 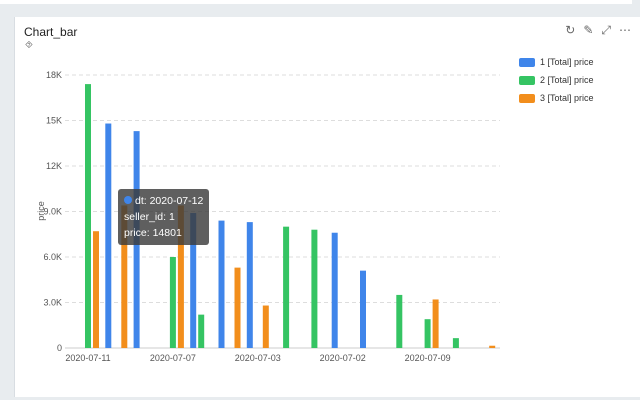 What do you see at coordinates (173, 358) in the screenshot?
I see `x-tick-label: 2020-07-07` at bounding box center [173, 358].